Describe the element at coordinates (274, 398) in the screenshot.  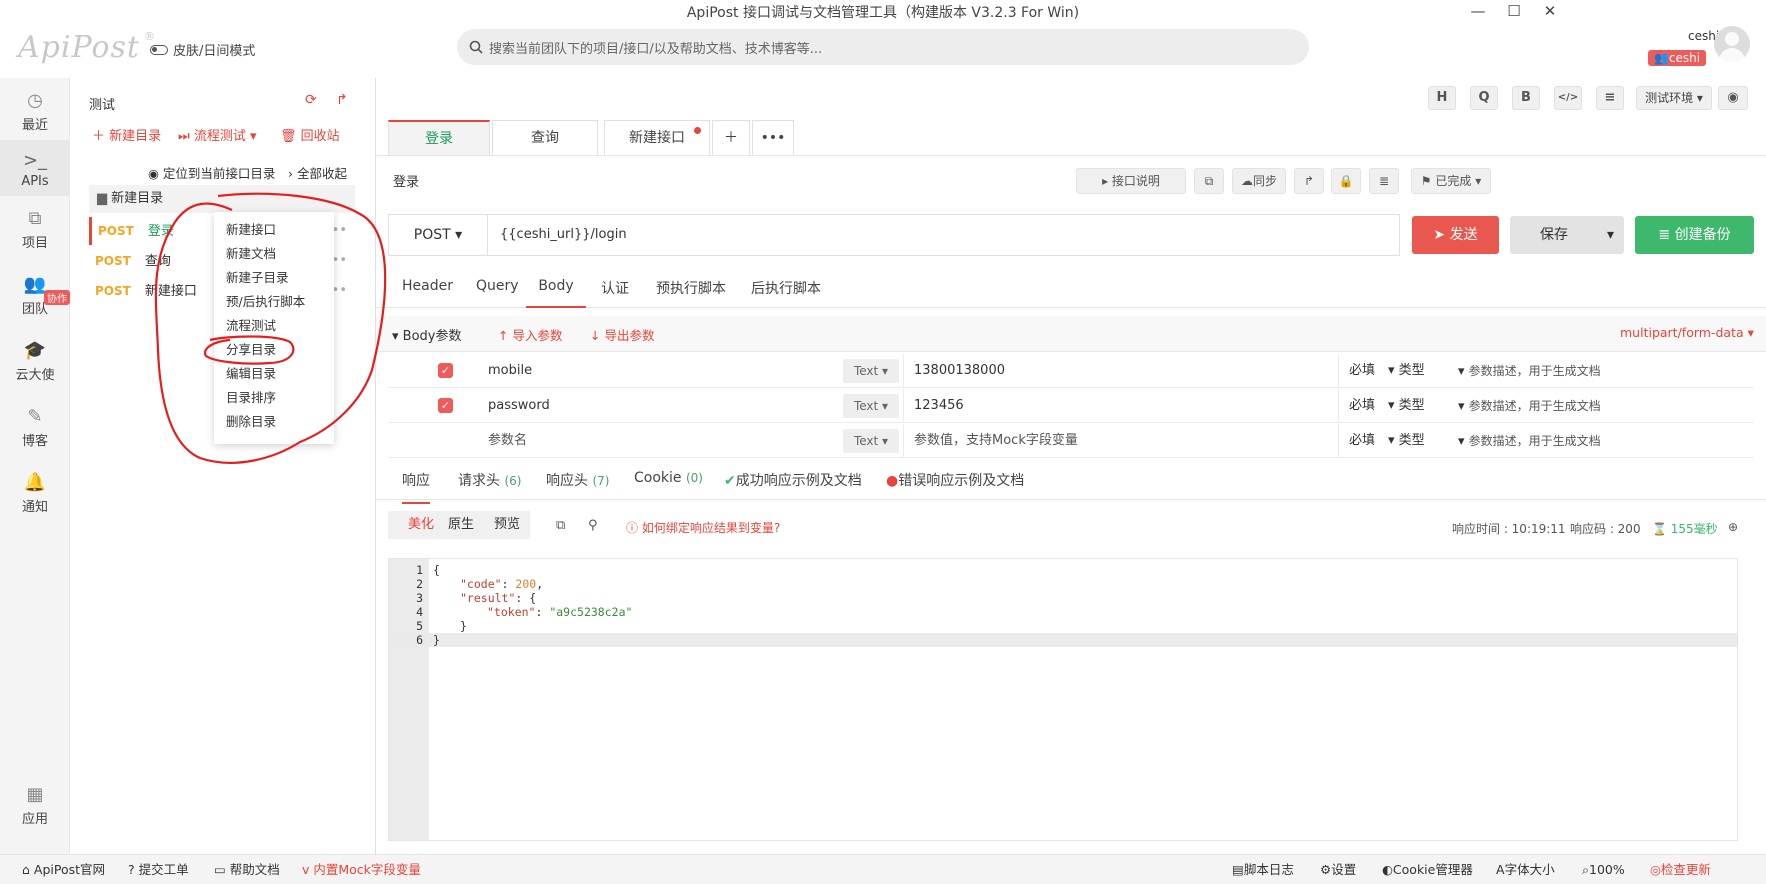
I see `menu-item-sort-folder: 目录排序` at that location.